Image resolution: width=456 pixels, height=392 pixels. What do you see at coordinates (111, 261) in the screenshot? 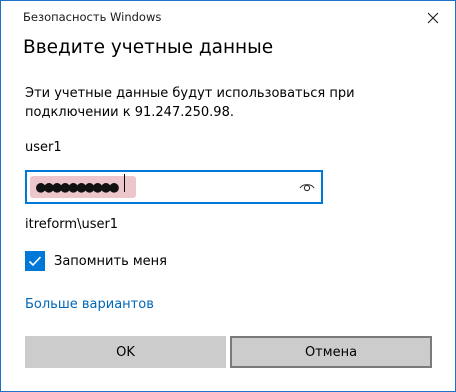
I see `remember-me-label: Запомнить меня` at bounding box center [111, 261].